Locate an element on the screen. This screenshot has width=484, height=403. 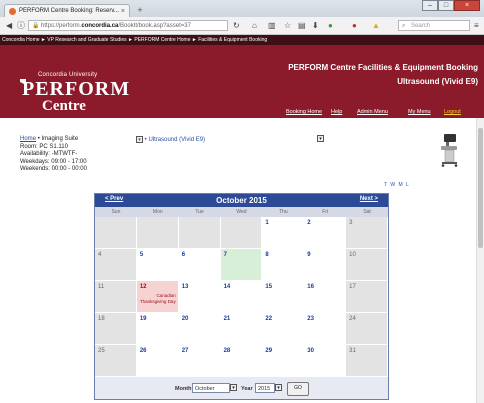
day-number: 18 is located at coordinates (101, 319).